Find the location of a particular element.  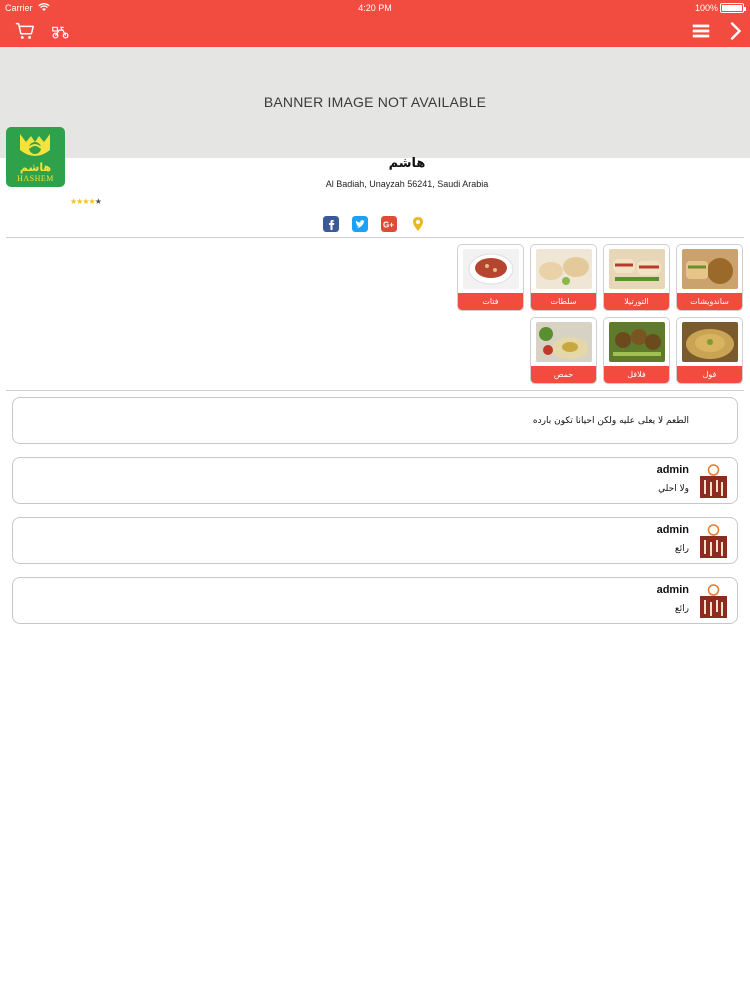

category-label: فلافل is located at coordinates (636, 374).